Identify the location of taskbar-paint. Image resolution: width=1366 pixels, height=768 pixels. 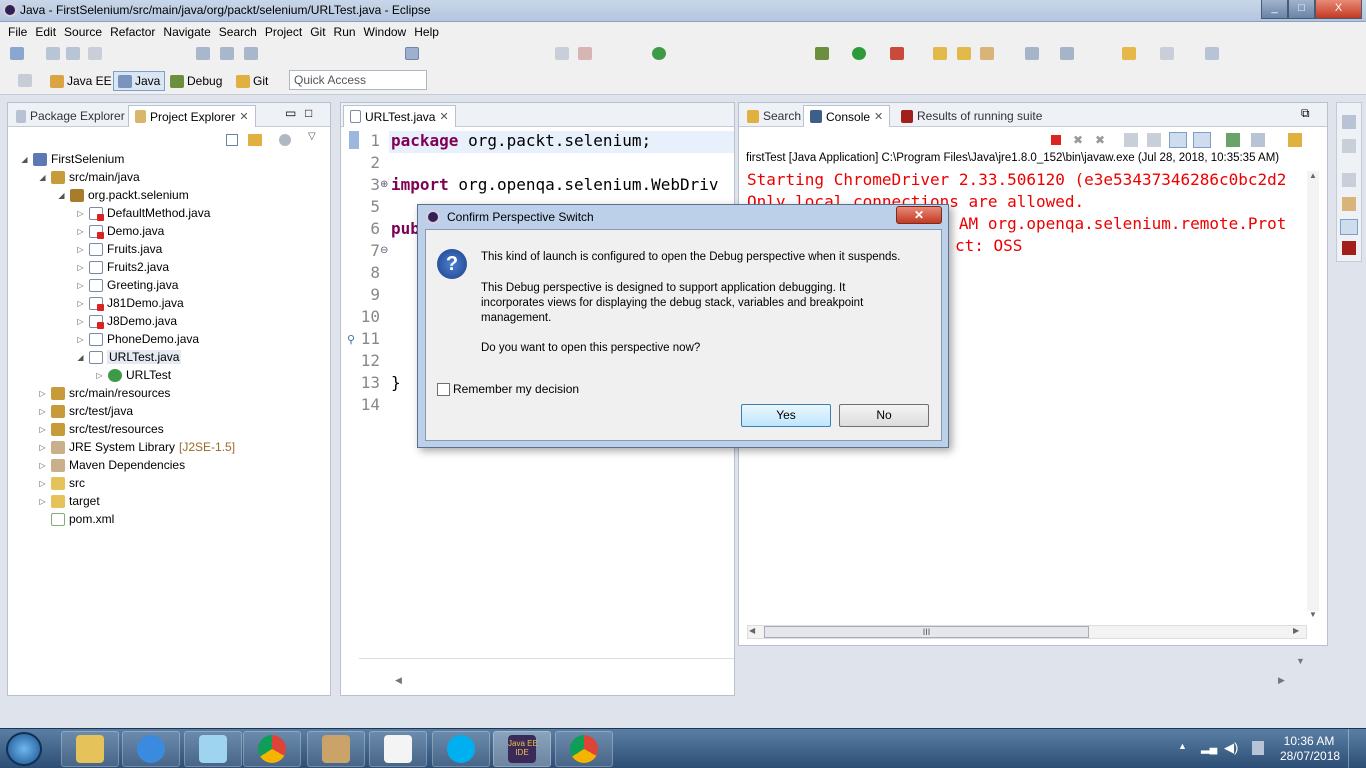
(336, 749).